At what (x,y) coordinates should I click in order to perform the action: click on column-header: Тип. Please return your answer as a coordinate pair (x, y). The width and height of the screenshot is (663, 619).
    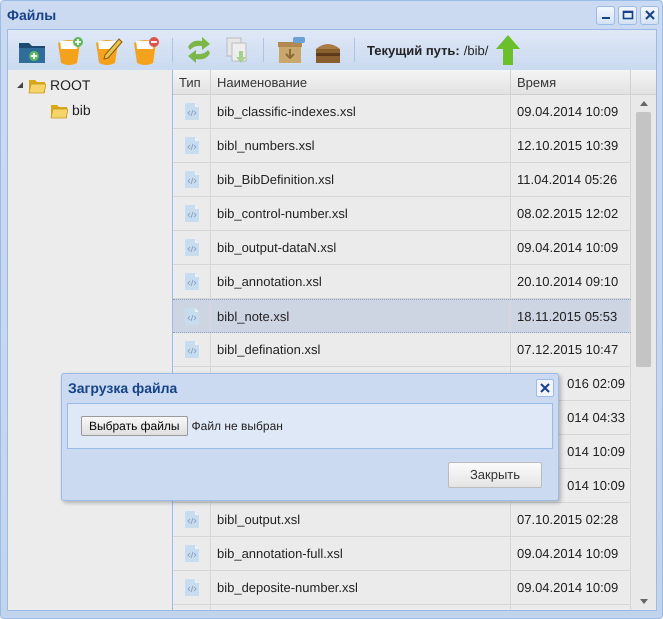
    Looking at the image, I should click on (192, 82).